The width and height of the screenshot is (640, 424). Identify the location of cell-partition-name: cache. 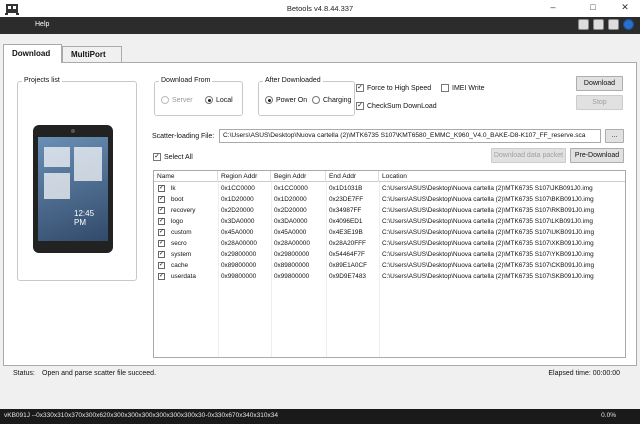
(180, 265).